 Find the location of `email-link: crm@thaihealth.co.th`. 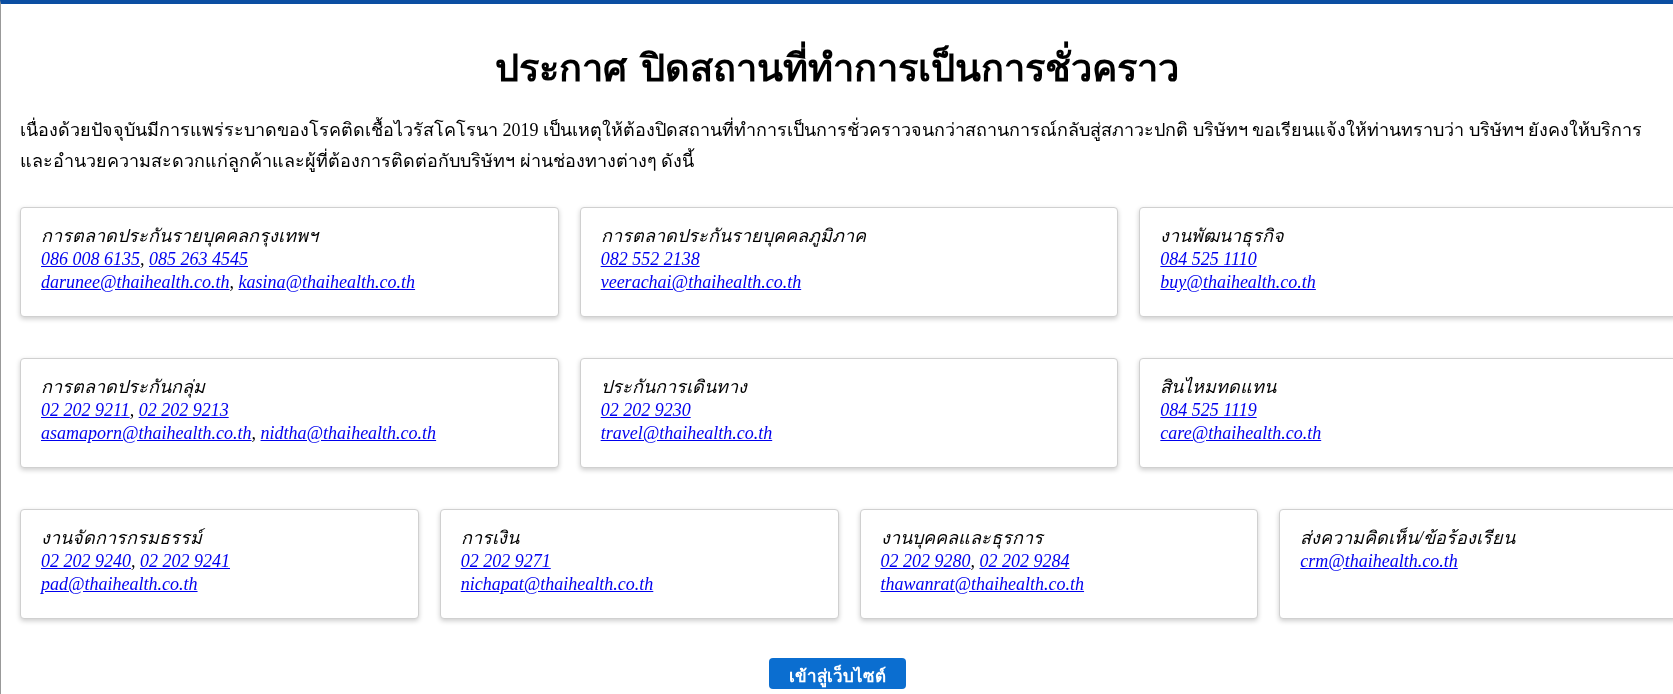

email-link: crm@thaihealth.co.th is located at coordinates (1379, 561).